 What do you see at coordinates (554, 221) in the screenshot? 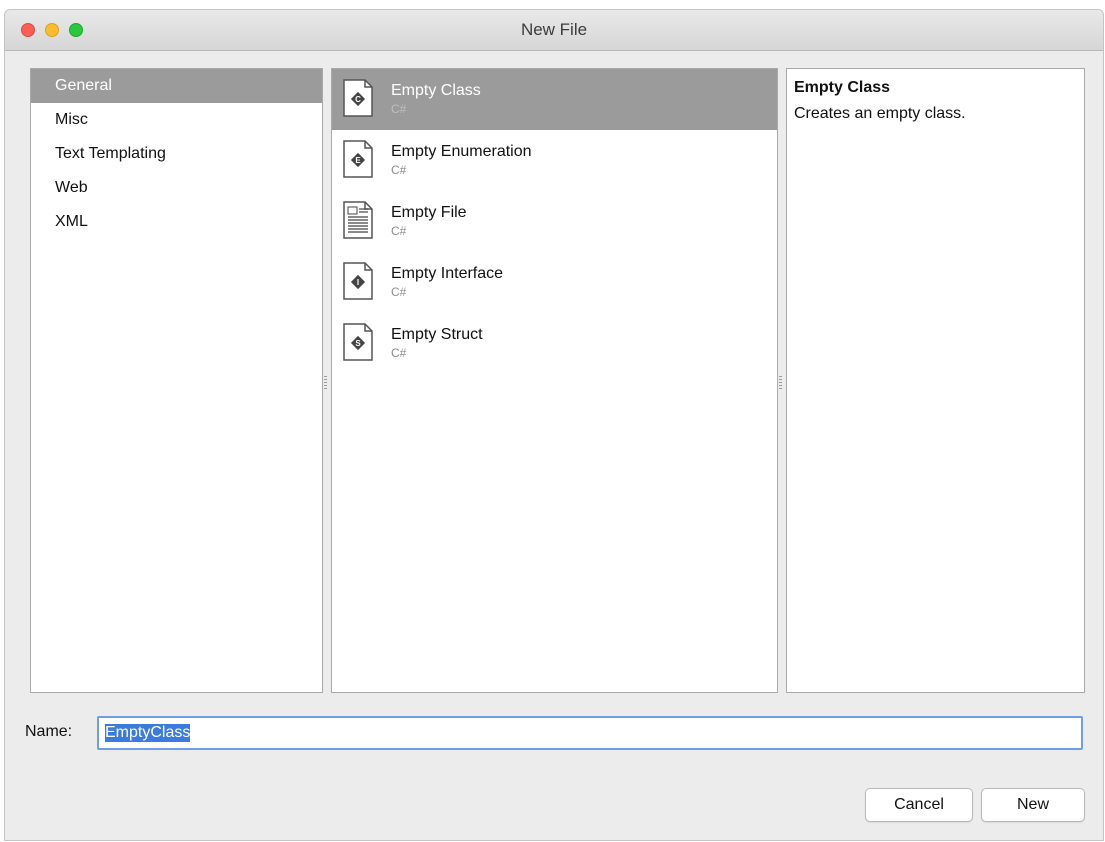
I see `template-item-empty-file: Empty File C#` at bounding box center [554, 221].